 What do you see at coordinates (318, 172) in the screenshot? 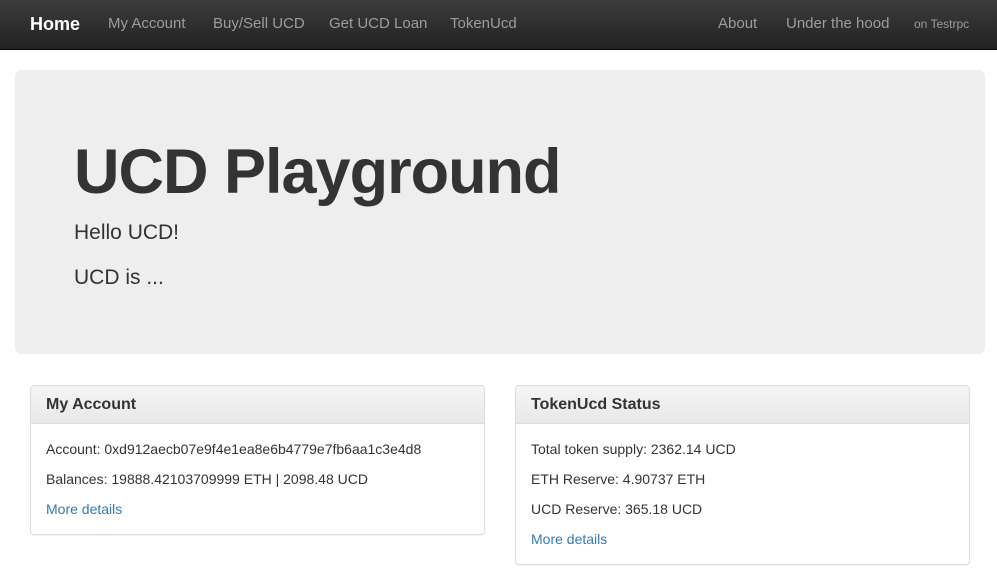
I see `page-title: UCD Playground` at bounding box center [318, 172].